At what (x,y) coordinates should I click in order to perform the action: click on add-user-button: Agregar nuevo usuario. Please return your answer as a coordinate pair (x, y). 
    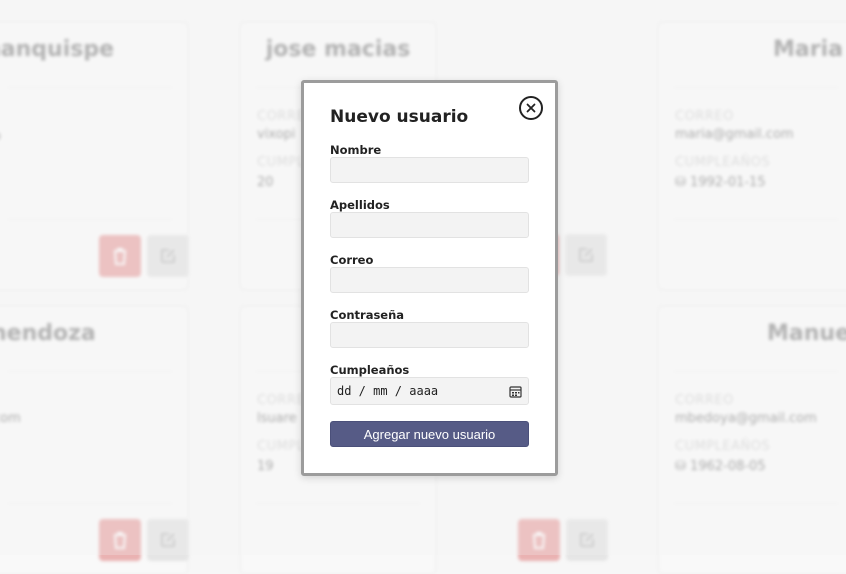
    Looking at the image, I should click on (429, 434).